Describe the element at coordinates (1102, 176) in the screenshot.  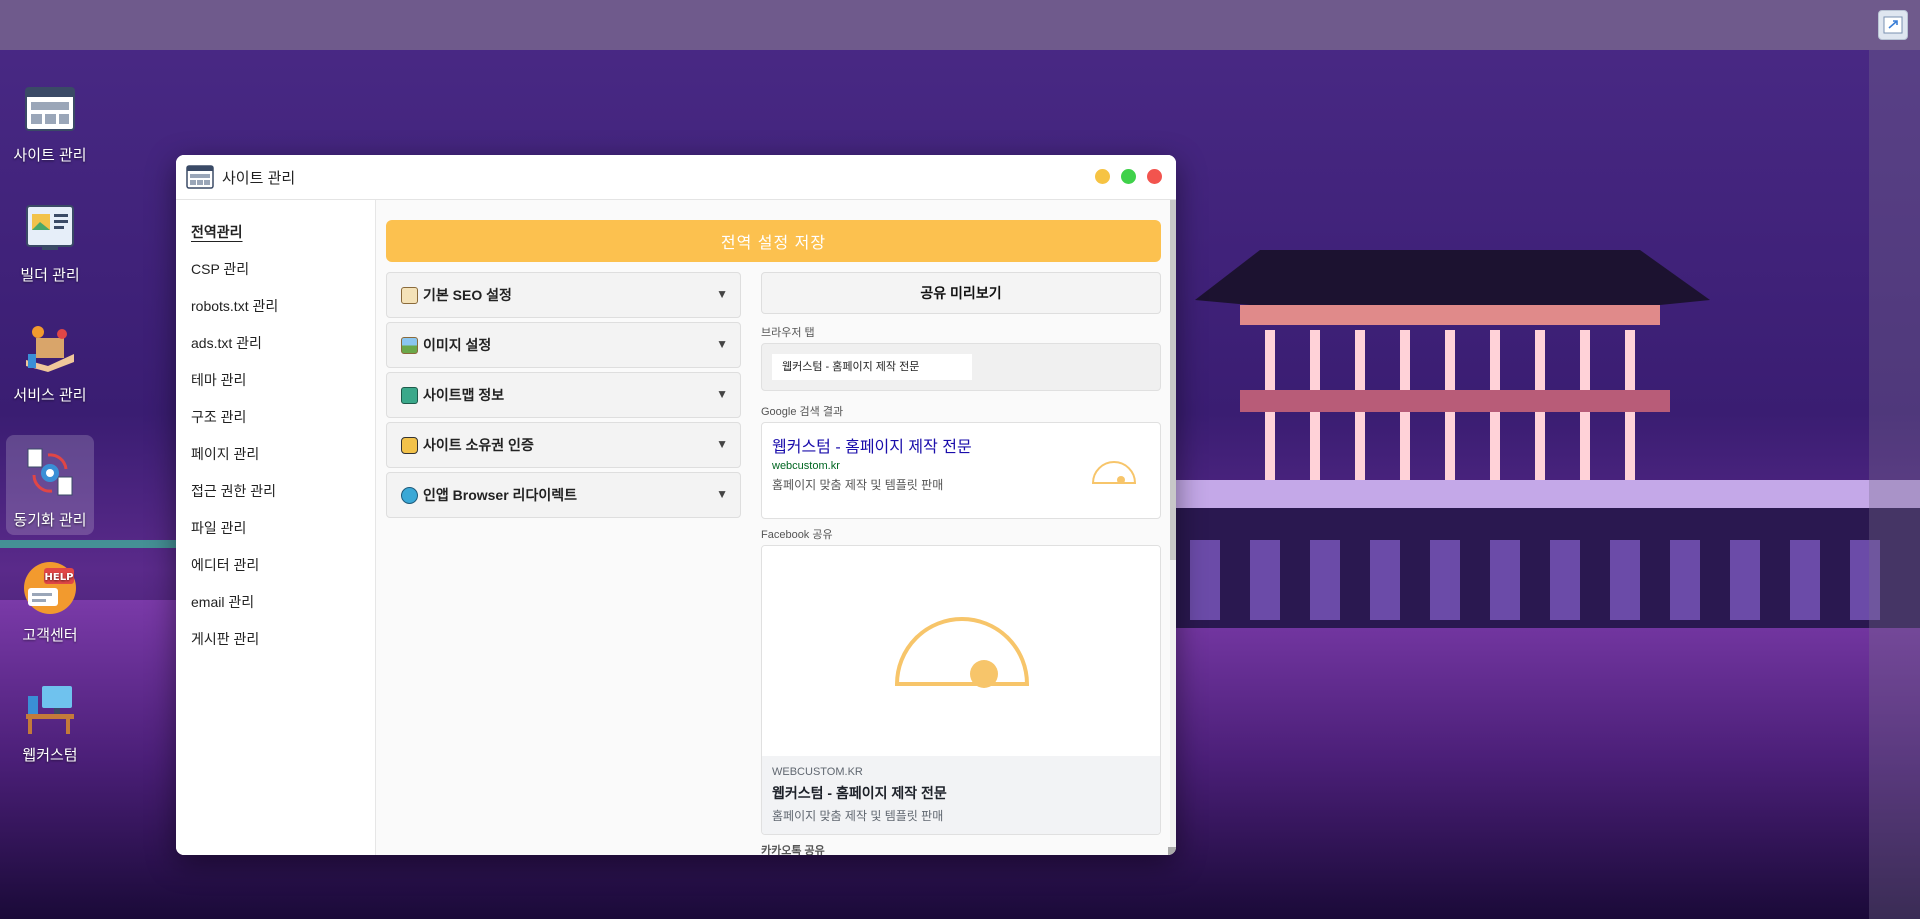
I see `minimize-button` at that location.